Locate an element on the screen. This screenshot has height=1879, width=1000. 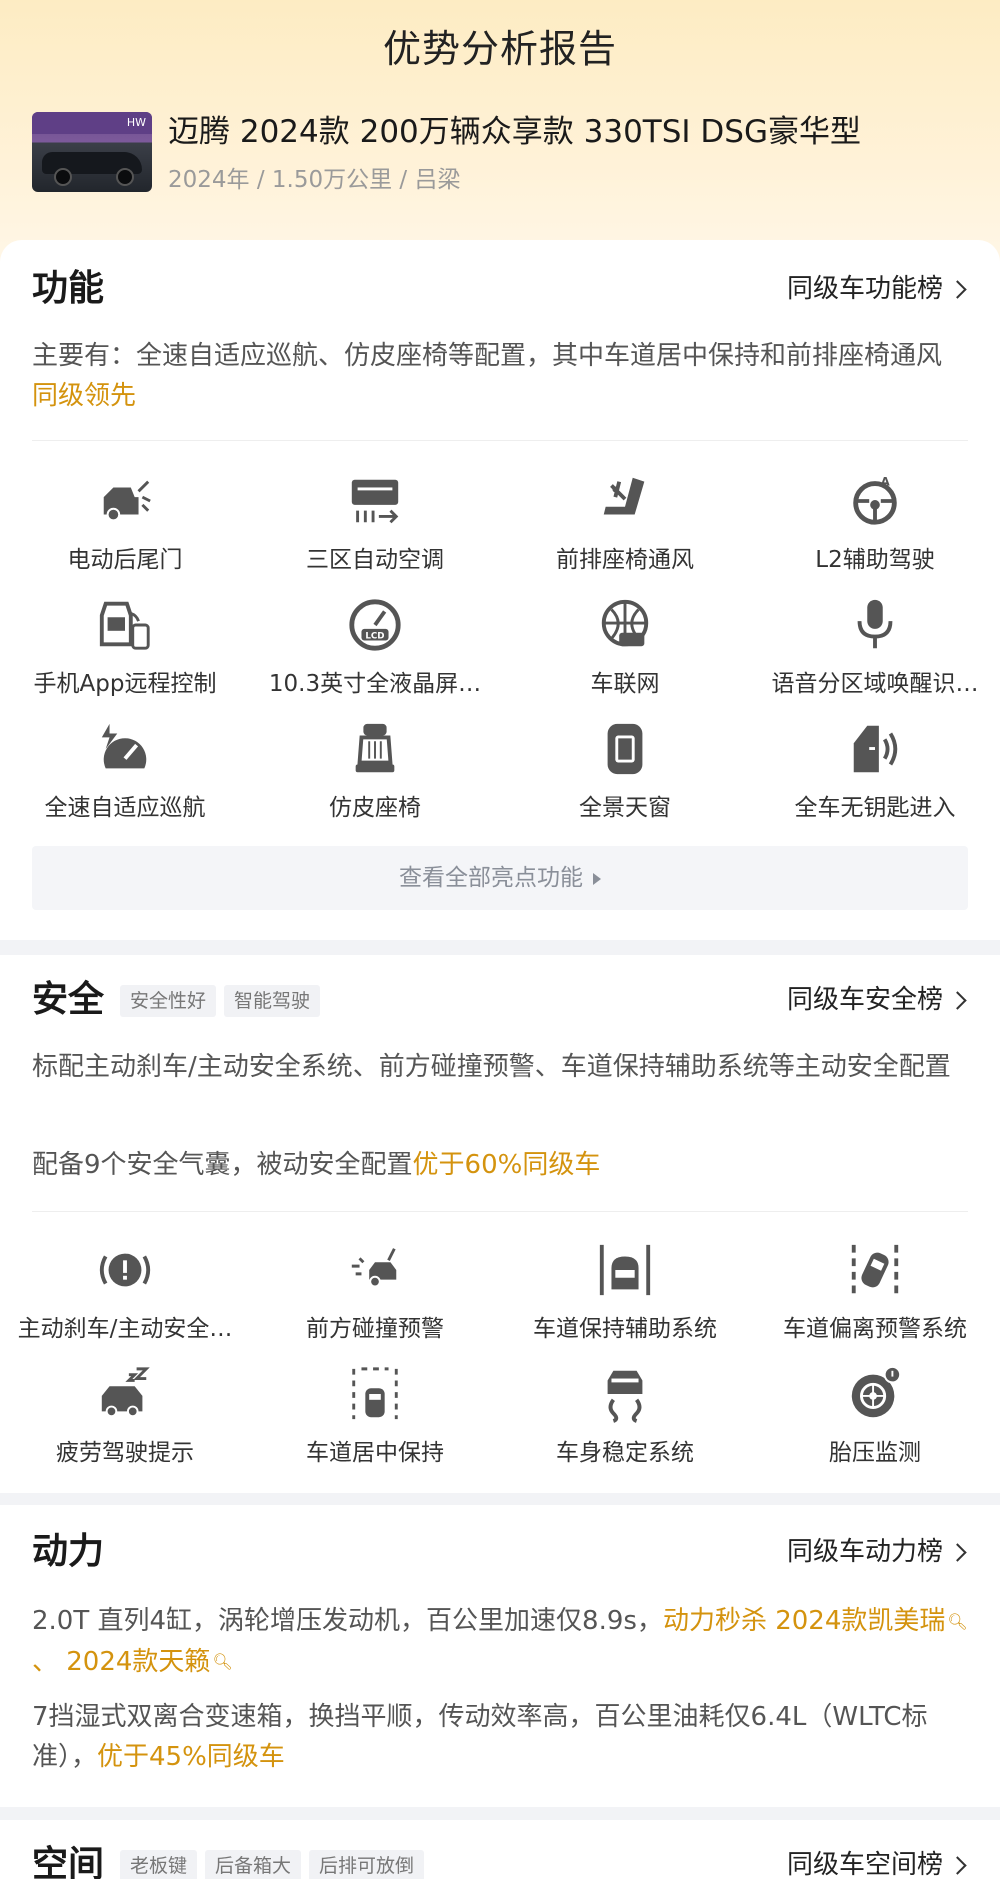
play-arrow-icon is located at coordinates (597, 878).